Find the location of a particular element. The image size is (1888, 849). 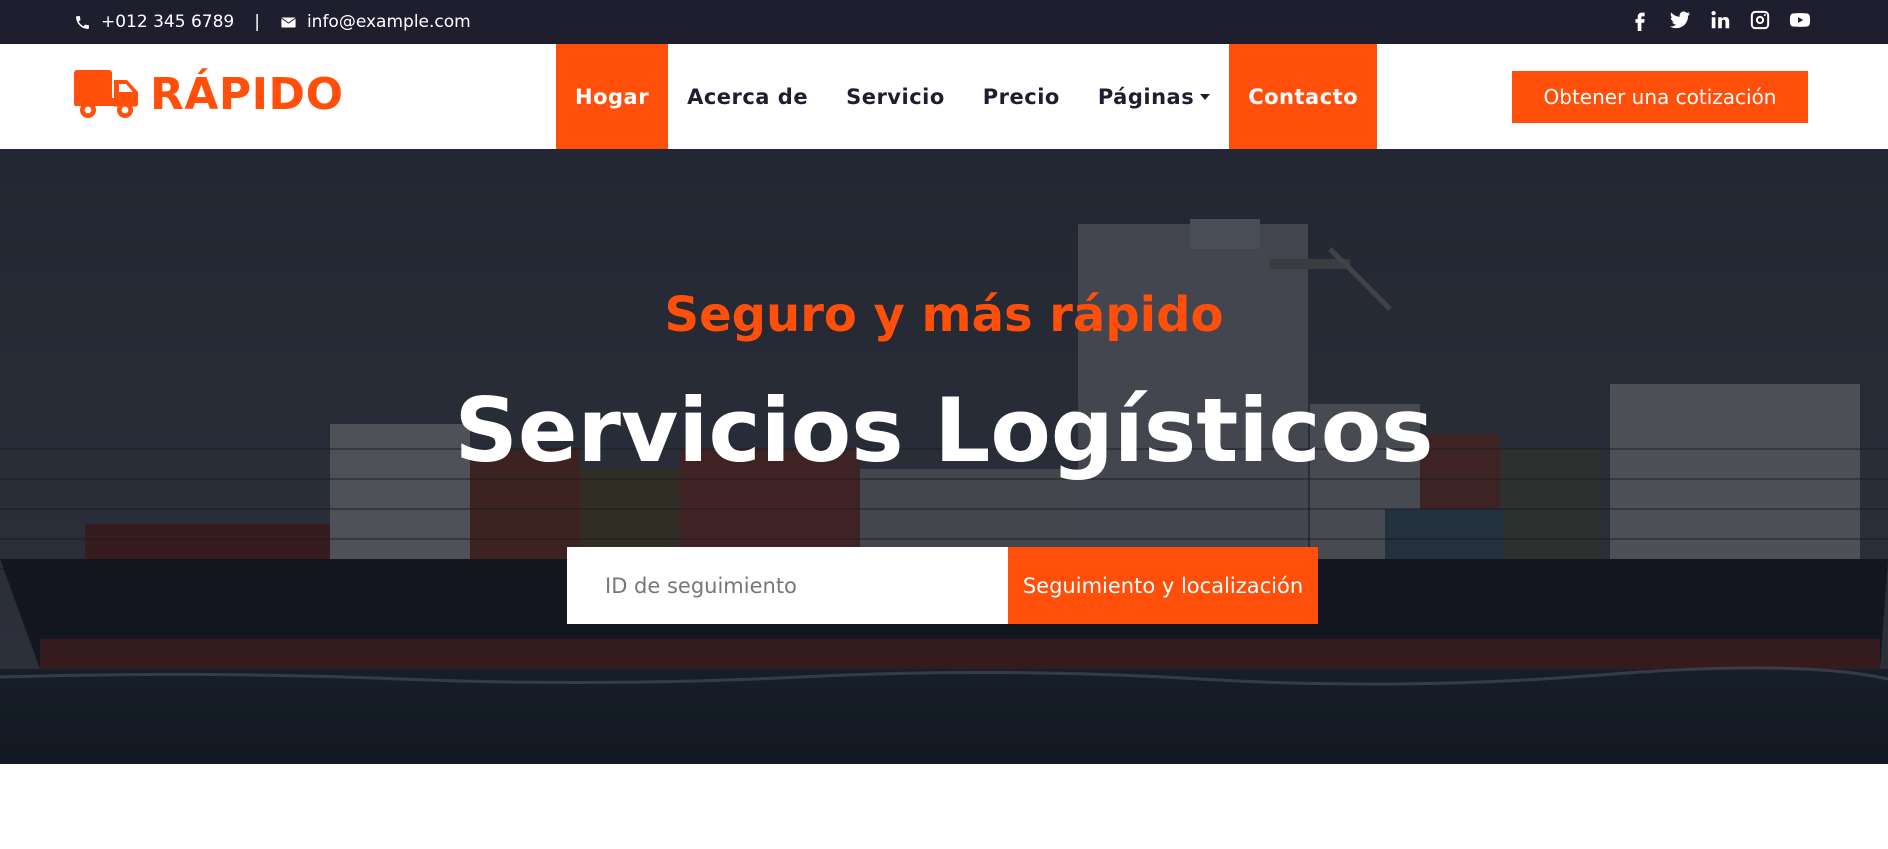

phone-item: +012 345 6789 is located at coordinates (154, 22).